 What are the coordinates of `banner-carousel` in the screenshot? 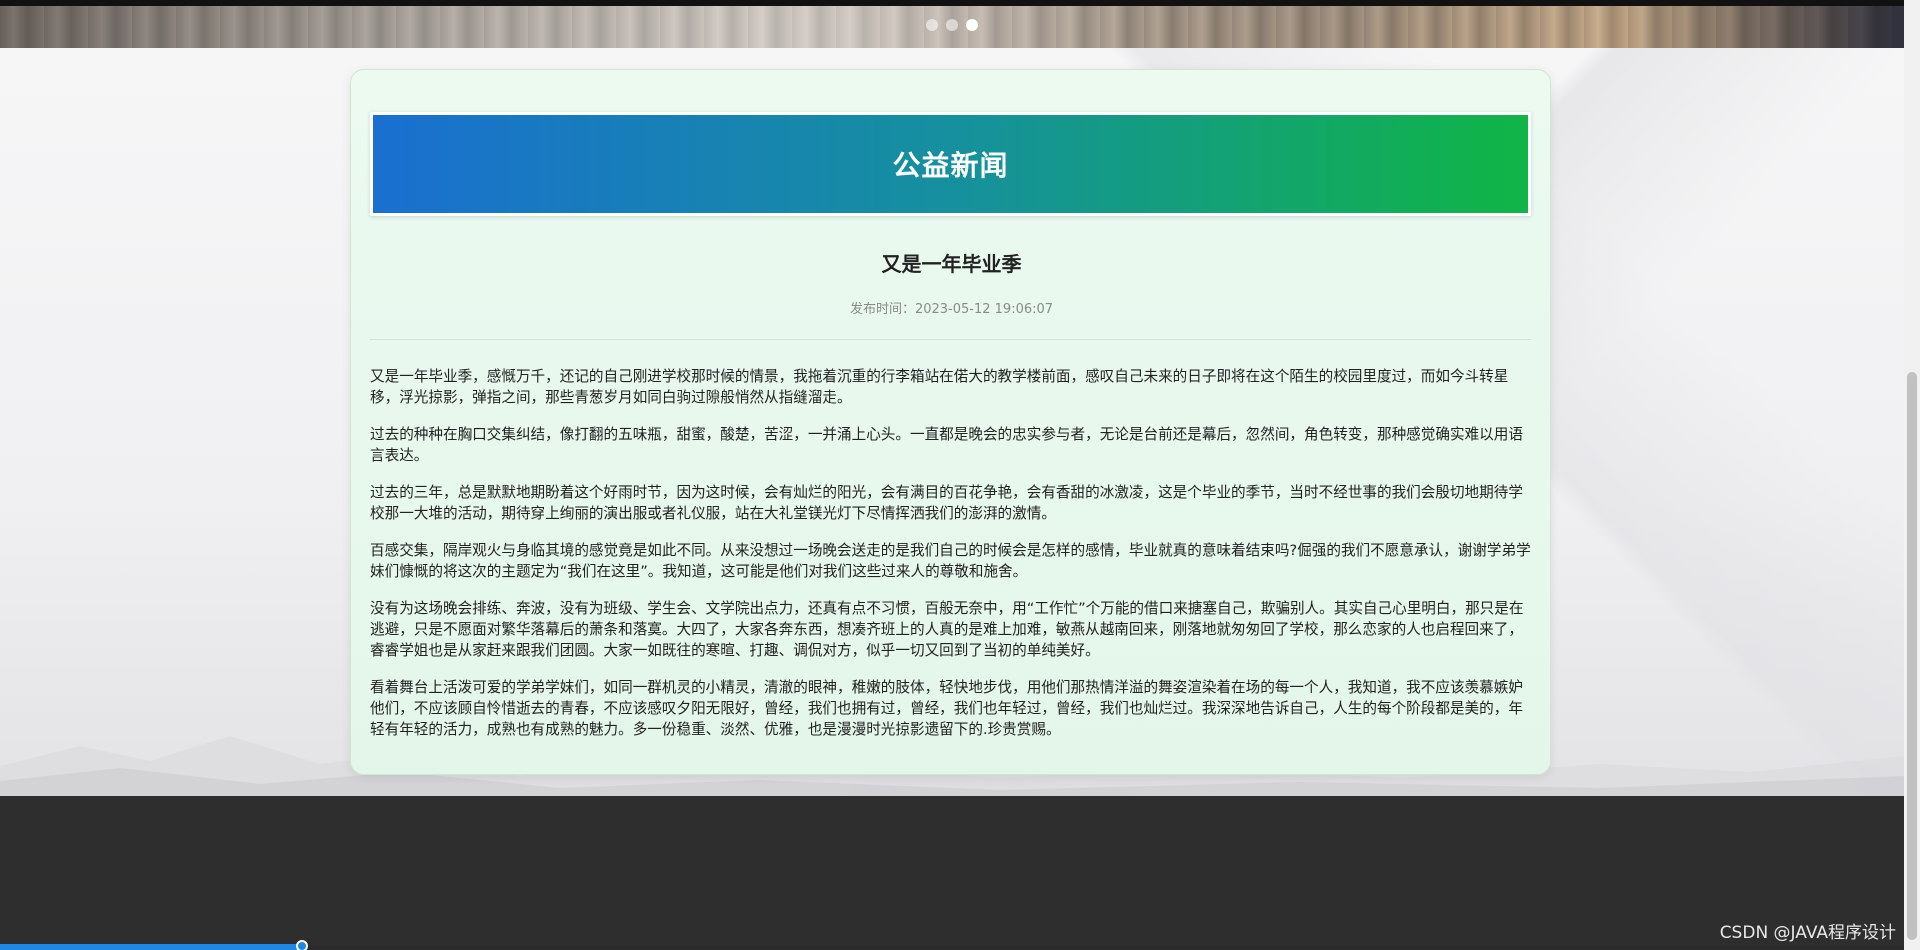 It's located at (952, 27).